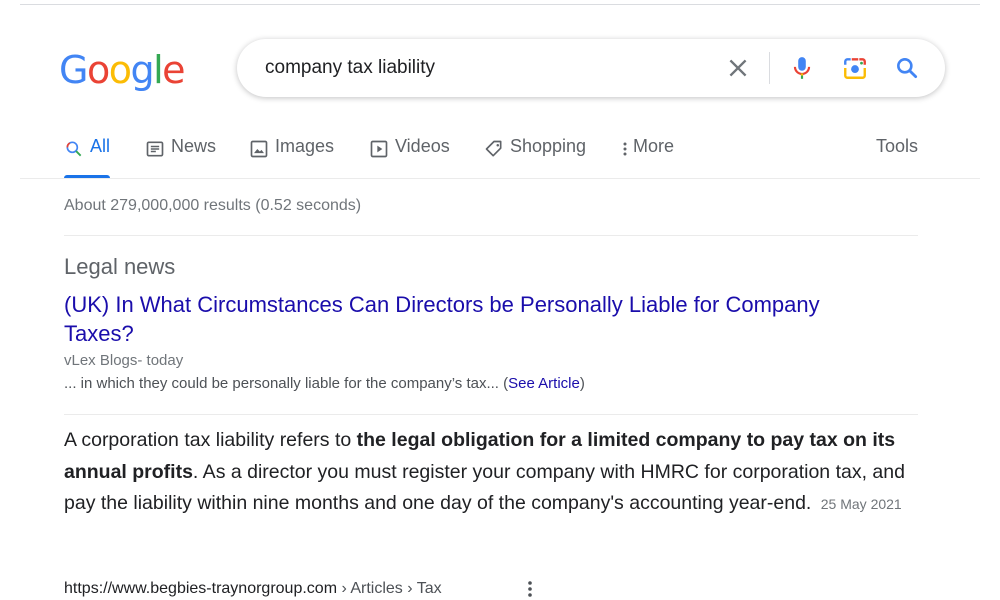  I want to click on tab-more: More, so click(646, 157).